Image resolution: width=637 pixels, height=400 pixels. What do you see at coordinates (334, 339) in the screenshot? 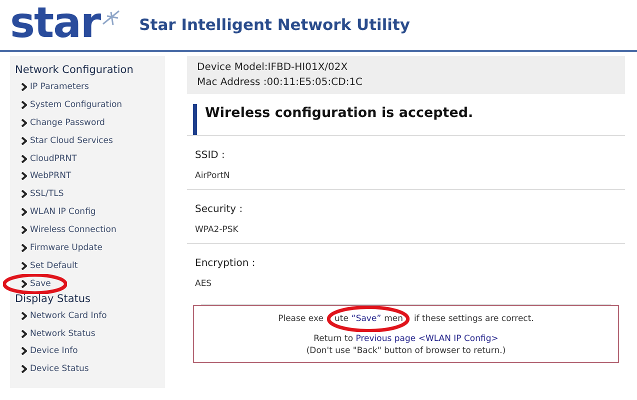
I see `return-text: Return to` at bounding box center [334, 339].